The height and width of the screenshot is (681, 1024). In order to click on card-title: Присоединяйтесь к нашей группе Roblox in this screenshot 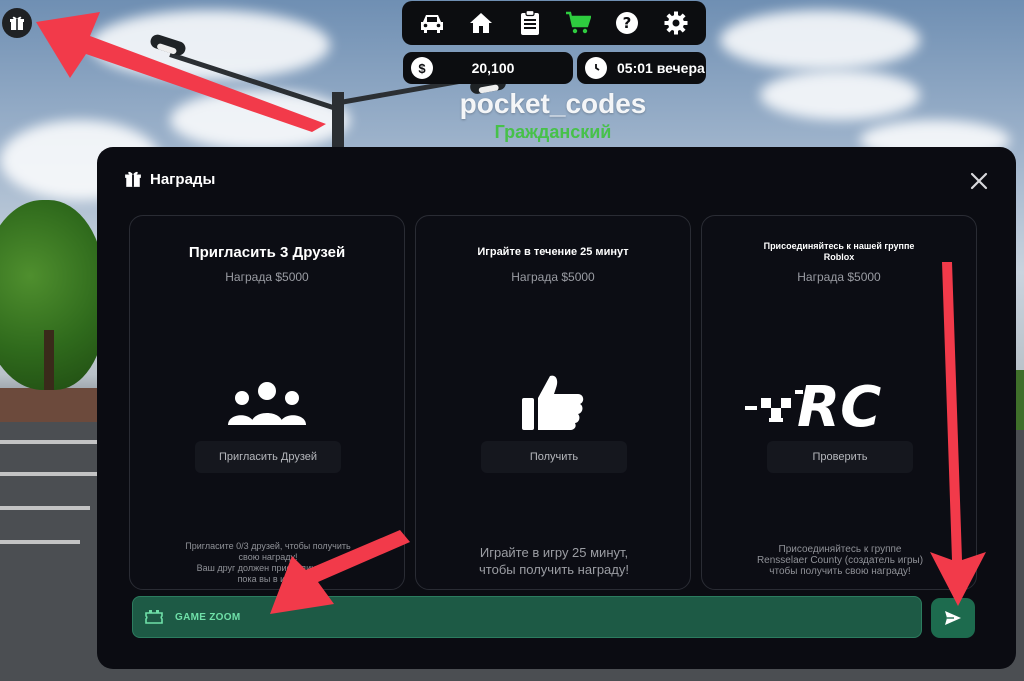, I will do `click(839, 251)`.